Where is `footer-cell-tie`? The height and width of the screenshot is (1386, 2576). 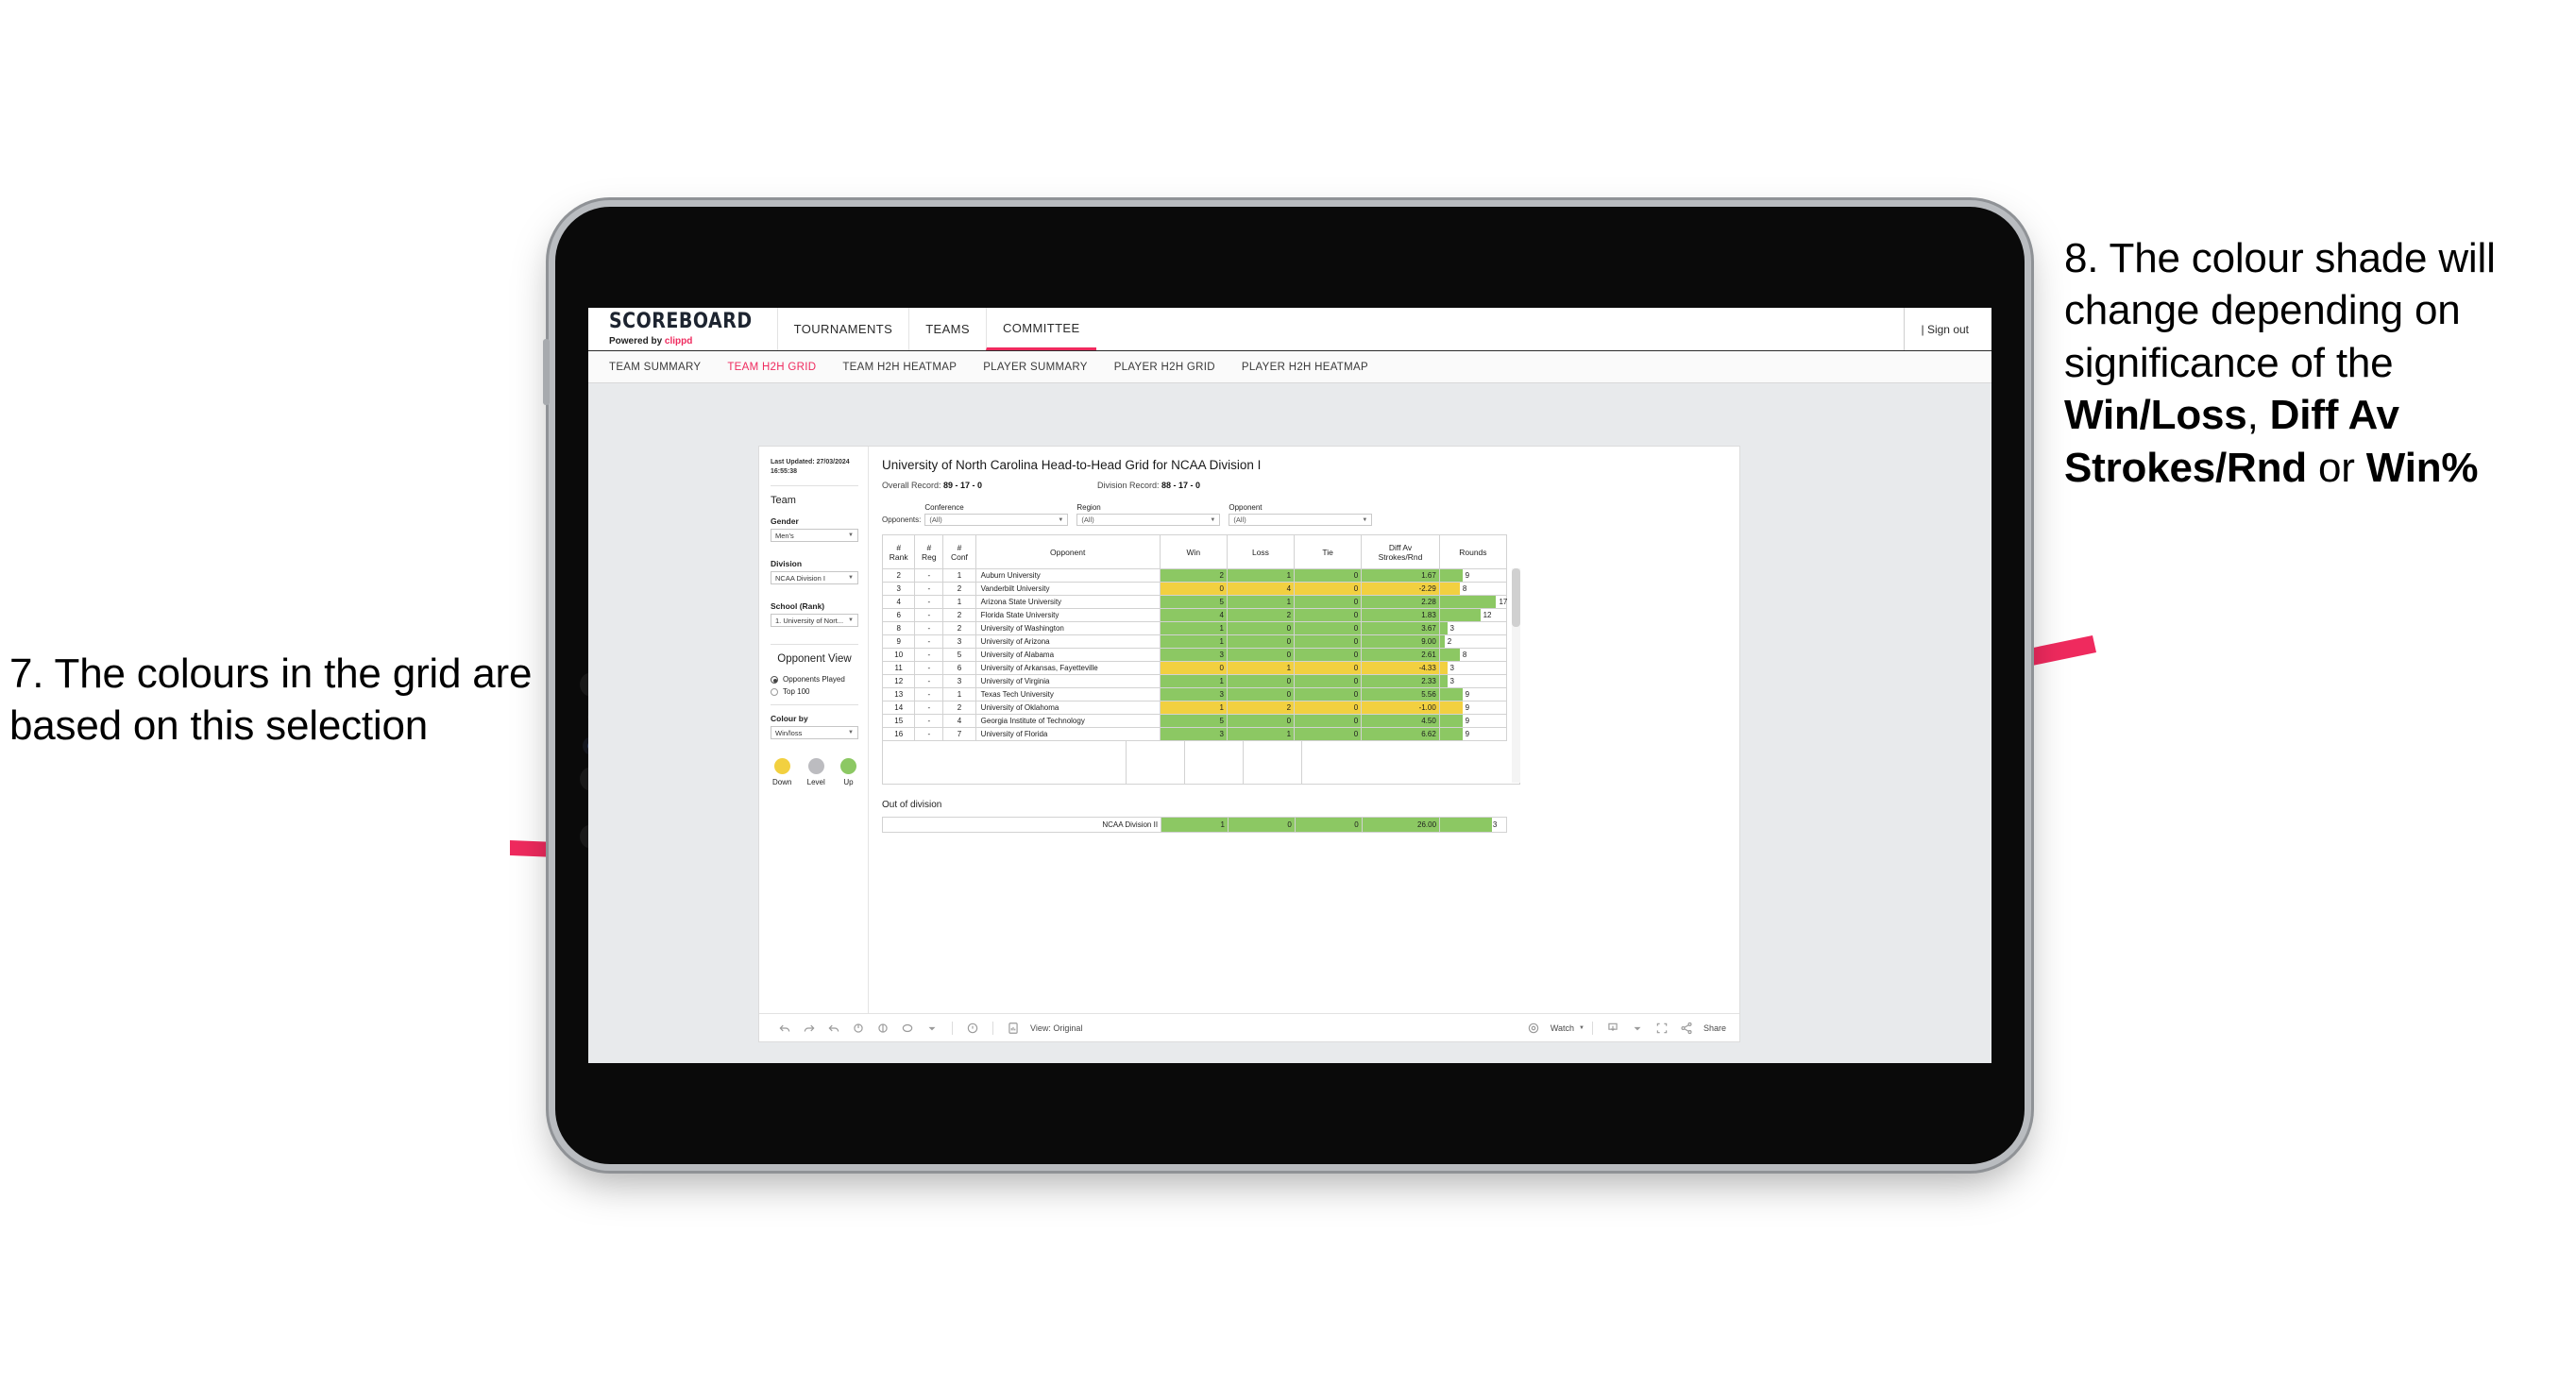 footer-cell-tie is located at coordinates (1273, 762).